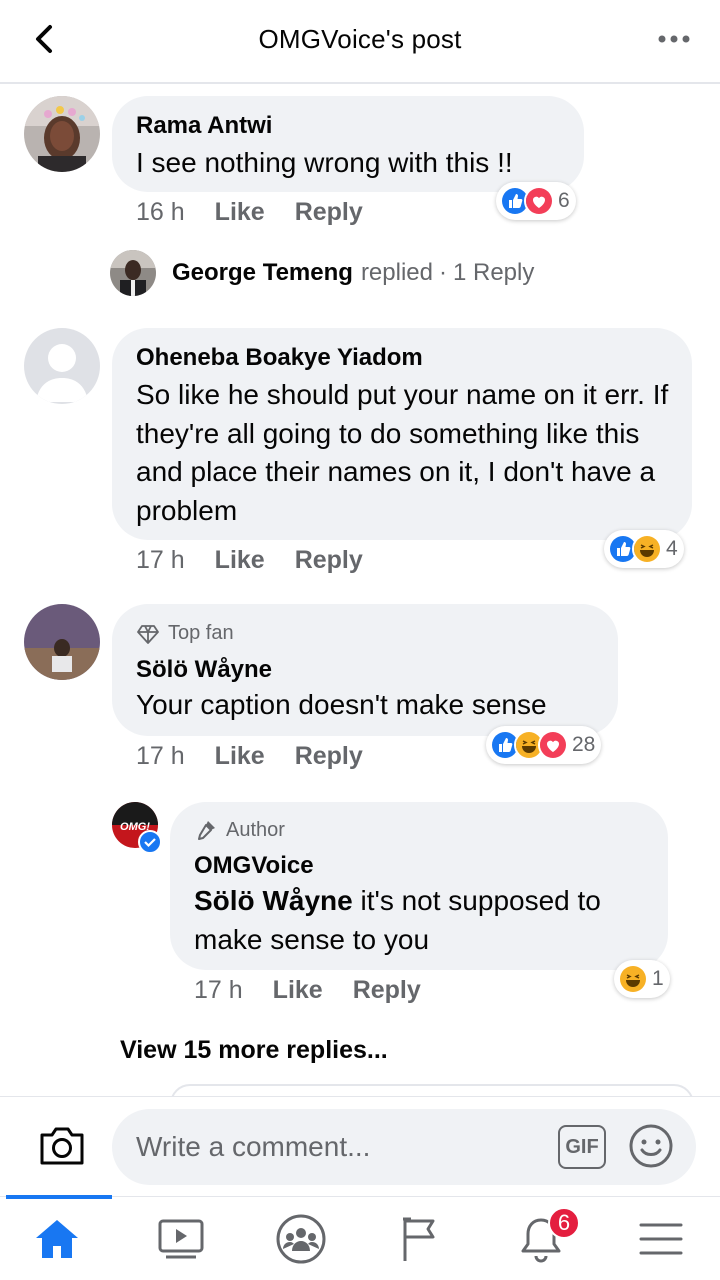  I want to click on menu-icon, so click(661, 1239).